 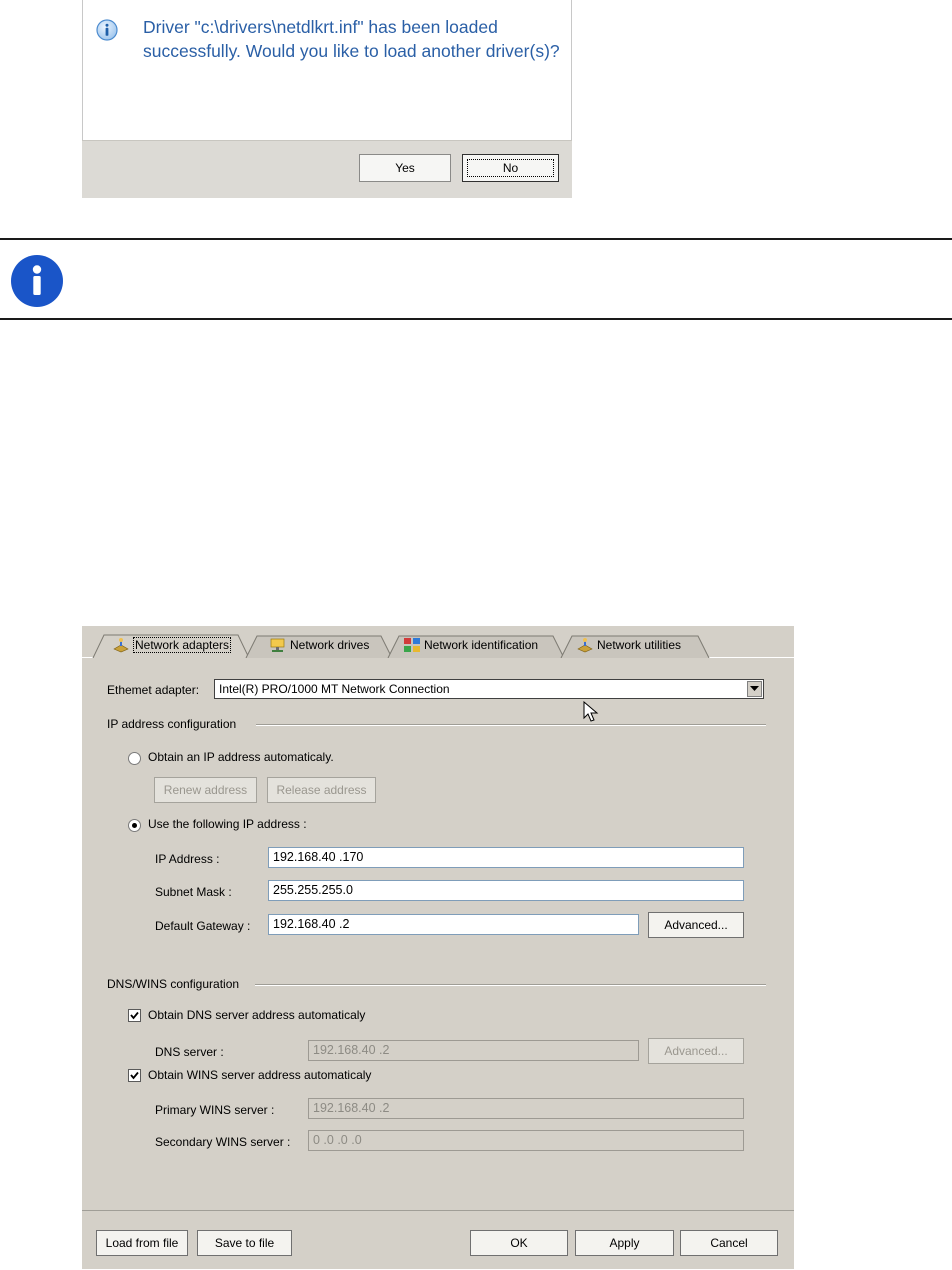 I want to click on tab-network-adapters: Network adapters, so click(x=171, y=646).